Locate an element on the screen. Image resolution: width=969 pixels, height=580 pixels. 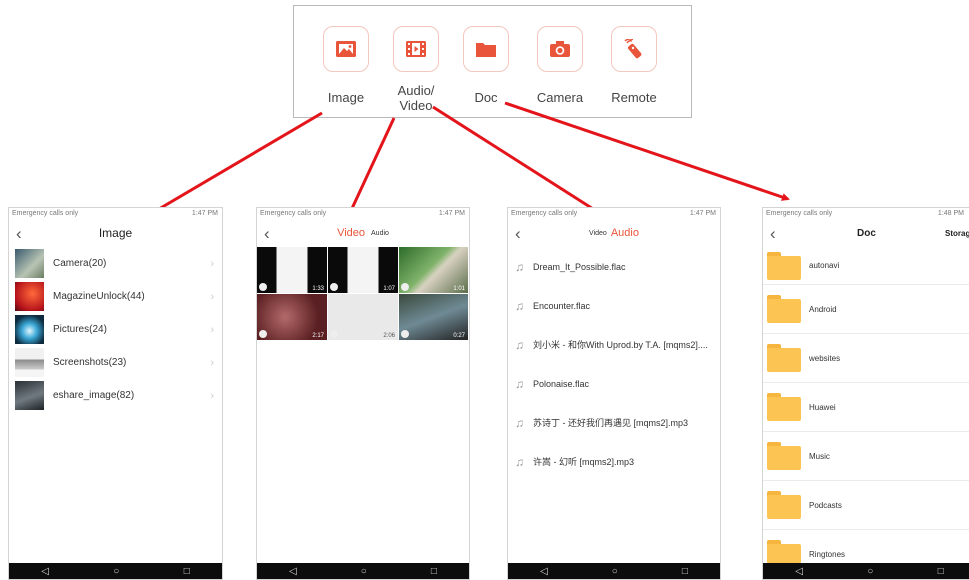
video-duration: 2:06 is located at coordinates (389, 336).